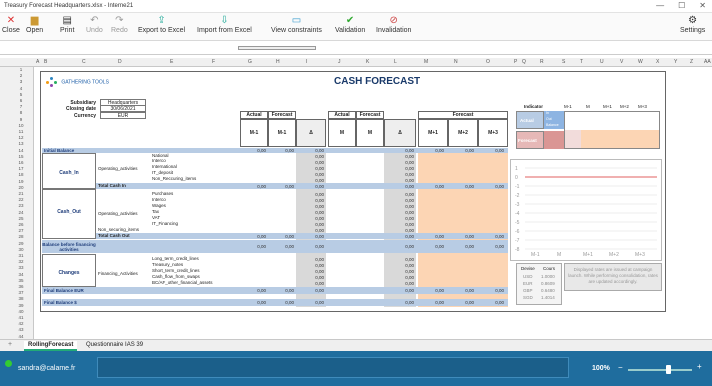 Image resolution: width=712 pixels, height=386 pixels. I want to click on zoom-slider, so click(660, 370).